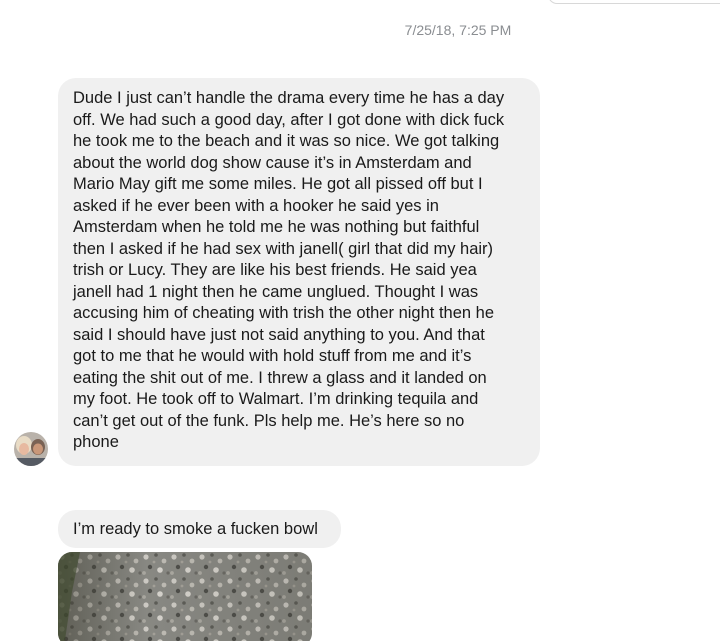 The width and height of the screenshot is (720, 641). Describe the element at coordinates (458, 30) in the screenshot. I see `message-timestamp: 7/25/18, 7:25 PM` at that location.